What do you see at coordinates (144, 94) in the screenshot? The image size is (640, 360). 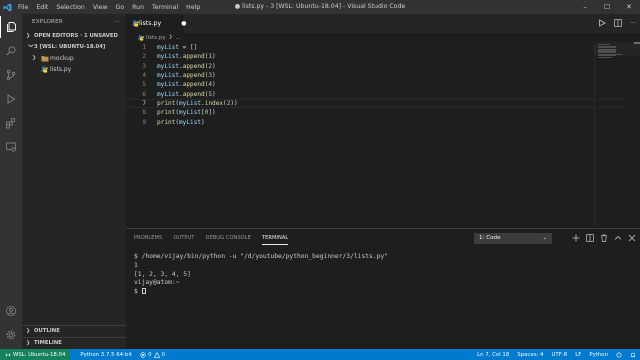 I see `line-number: 6` at bounding box center [144, 94].